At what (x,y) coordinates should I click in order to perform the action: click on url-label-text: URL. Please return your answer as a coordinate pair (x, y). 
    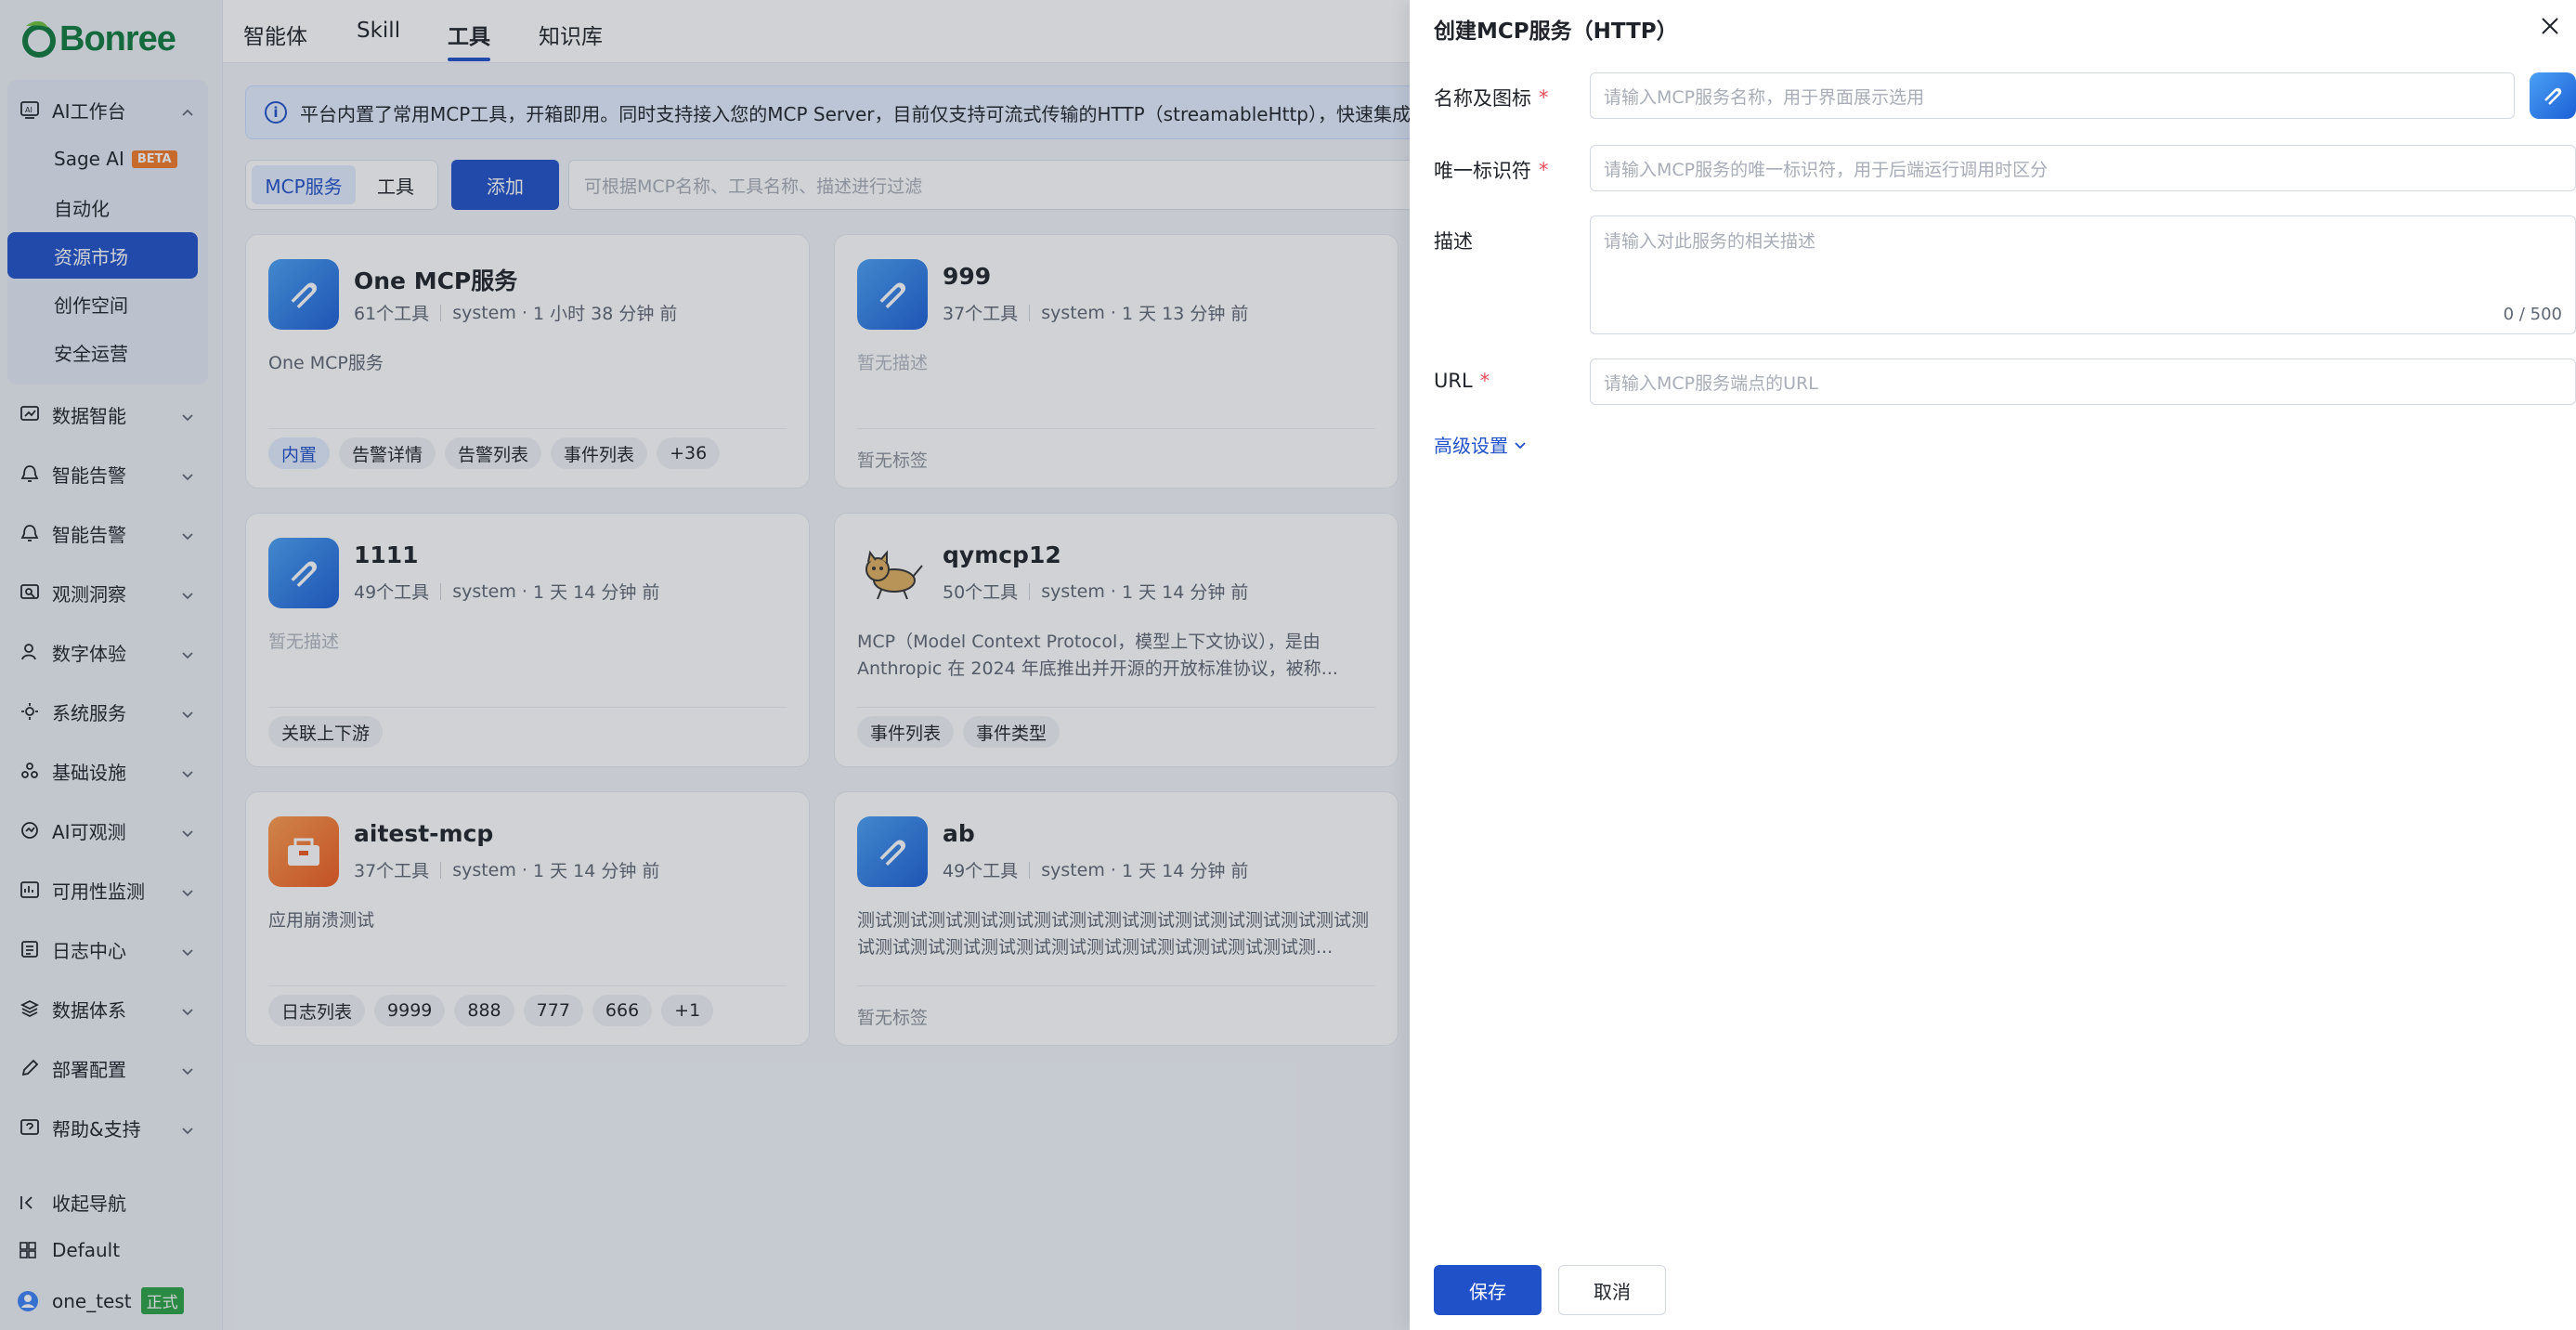
    Looking at the image, I should click on (1453, 381).